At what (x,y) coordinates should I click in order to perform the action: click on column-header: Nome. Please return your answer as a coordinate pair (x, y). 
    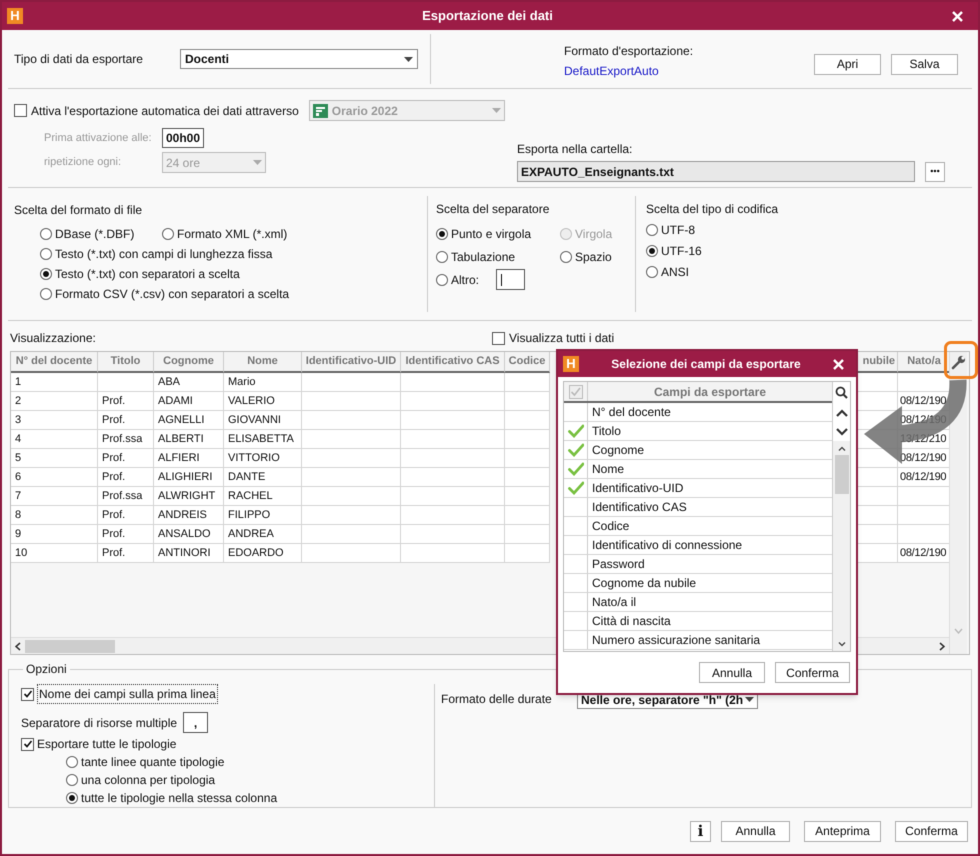
    Looking at the image, I should click on (263, 362).